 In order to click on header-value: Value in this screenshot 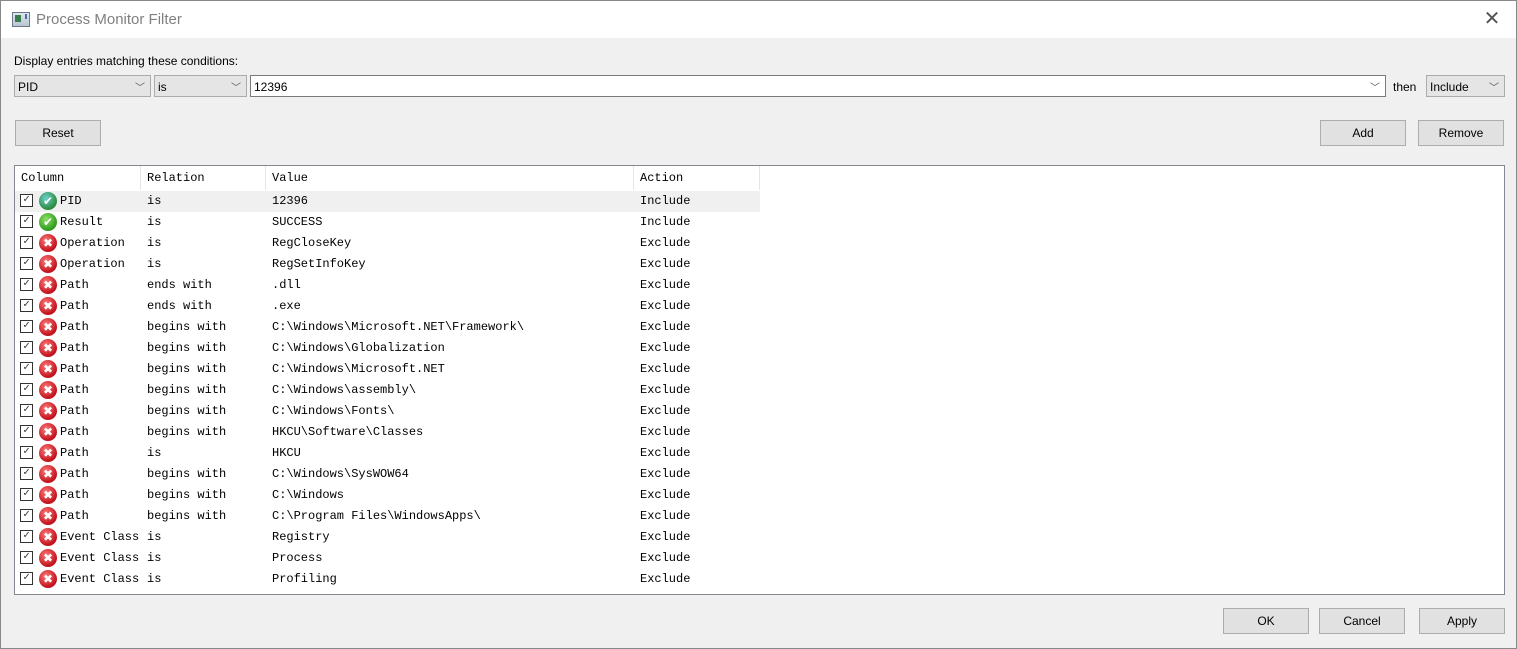, I will do `click(450, 178)`.